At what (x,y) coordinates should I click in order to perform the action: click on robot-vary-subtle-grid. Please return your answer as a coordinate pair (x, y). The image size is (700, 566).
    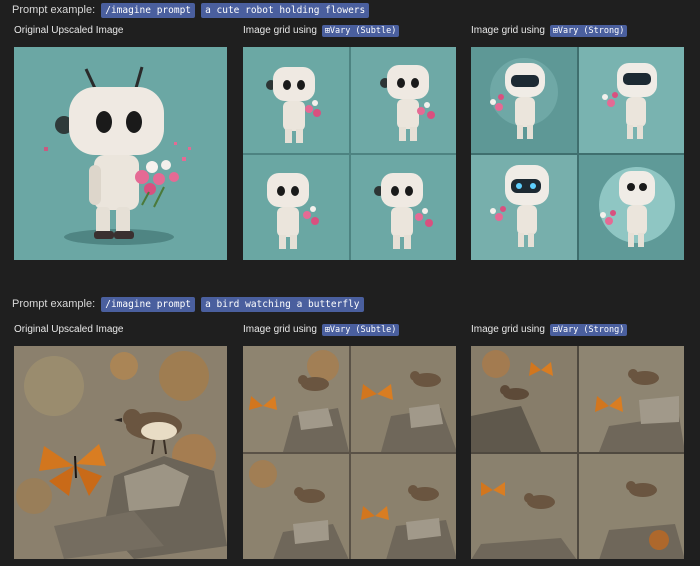
    Looking at the image, I should click on (349, 153).